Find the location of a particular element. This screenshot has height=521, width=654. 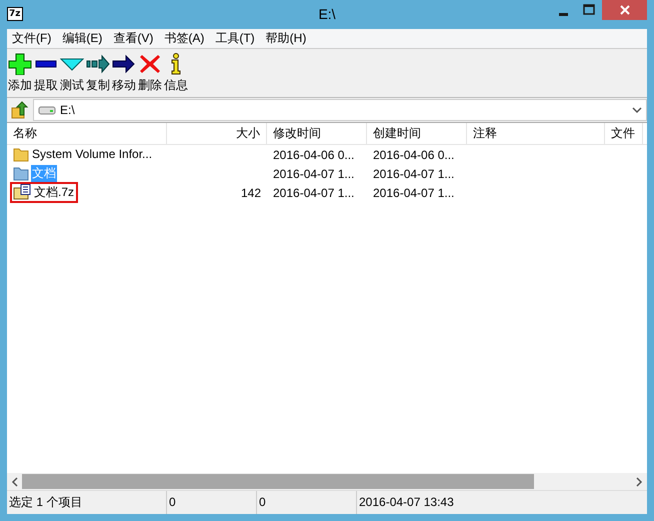

file-name: 文档 is located at coordinates (44, 173).